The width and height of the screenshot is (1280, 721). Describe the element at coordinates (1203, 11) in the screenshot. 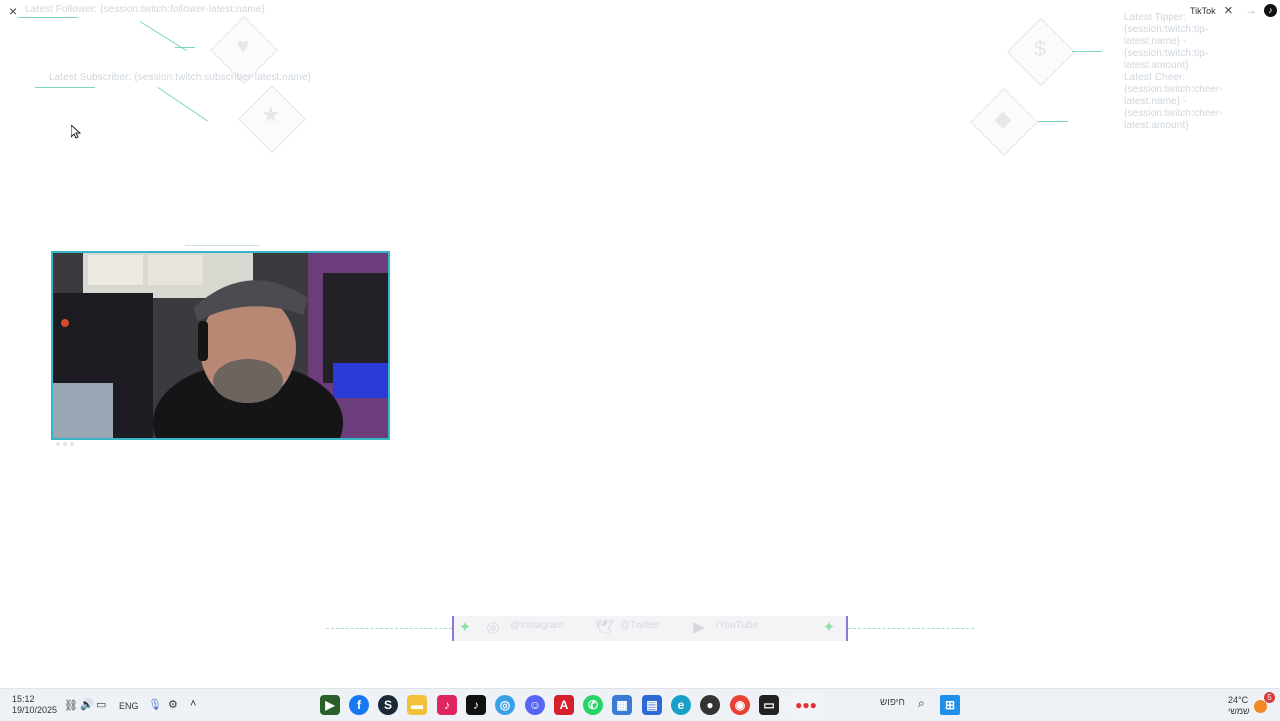

I see `window-title: TikTok` at that location.